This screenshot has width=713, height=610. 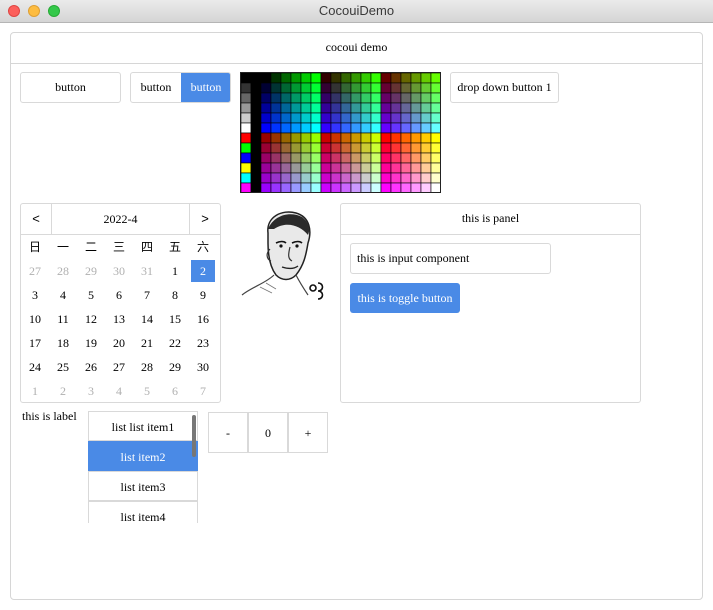 I want to click on segment-left-button: button, so click(x=156, y=87).